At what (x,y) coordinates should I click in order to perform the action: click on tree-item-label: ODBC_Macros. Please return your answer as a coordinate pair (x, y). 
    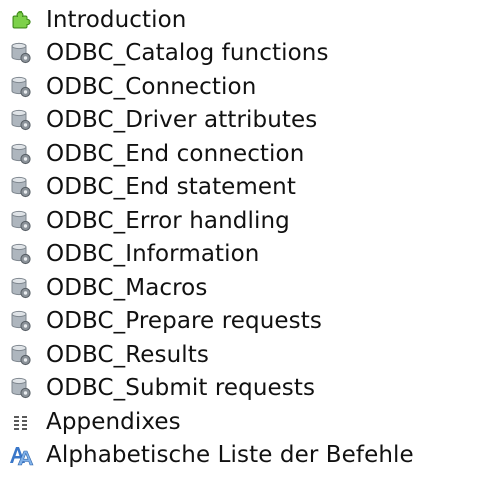
    Looking at the image, I should click on (127, 287).